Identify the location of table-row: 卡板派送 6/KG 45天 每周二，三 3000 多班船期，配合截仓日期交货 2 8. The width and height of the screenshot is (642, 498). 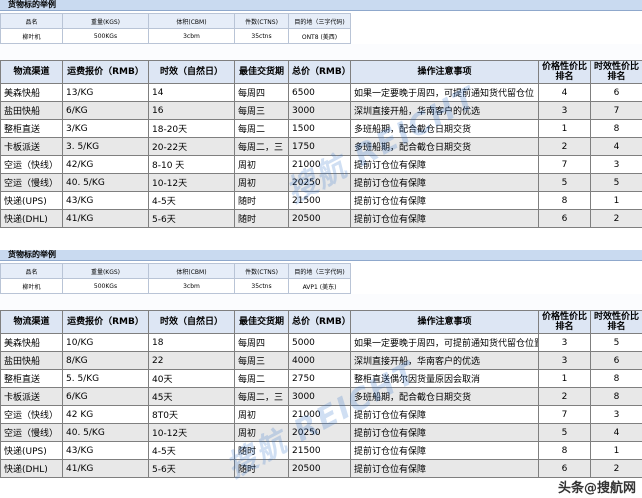
(321, 396).